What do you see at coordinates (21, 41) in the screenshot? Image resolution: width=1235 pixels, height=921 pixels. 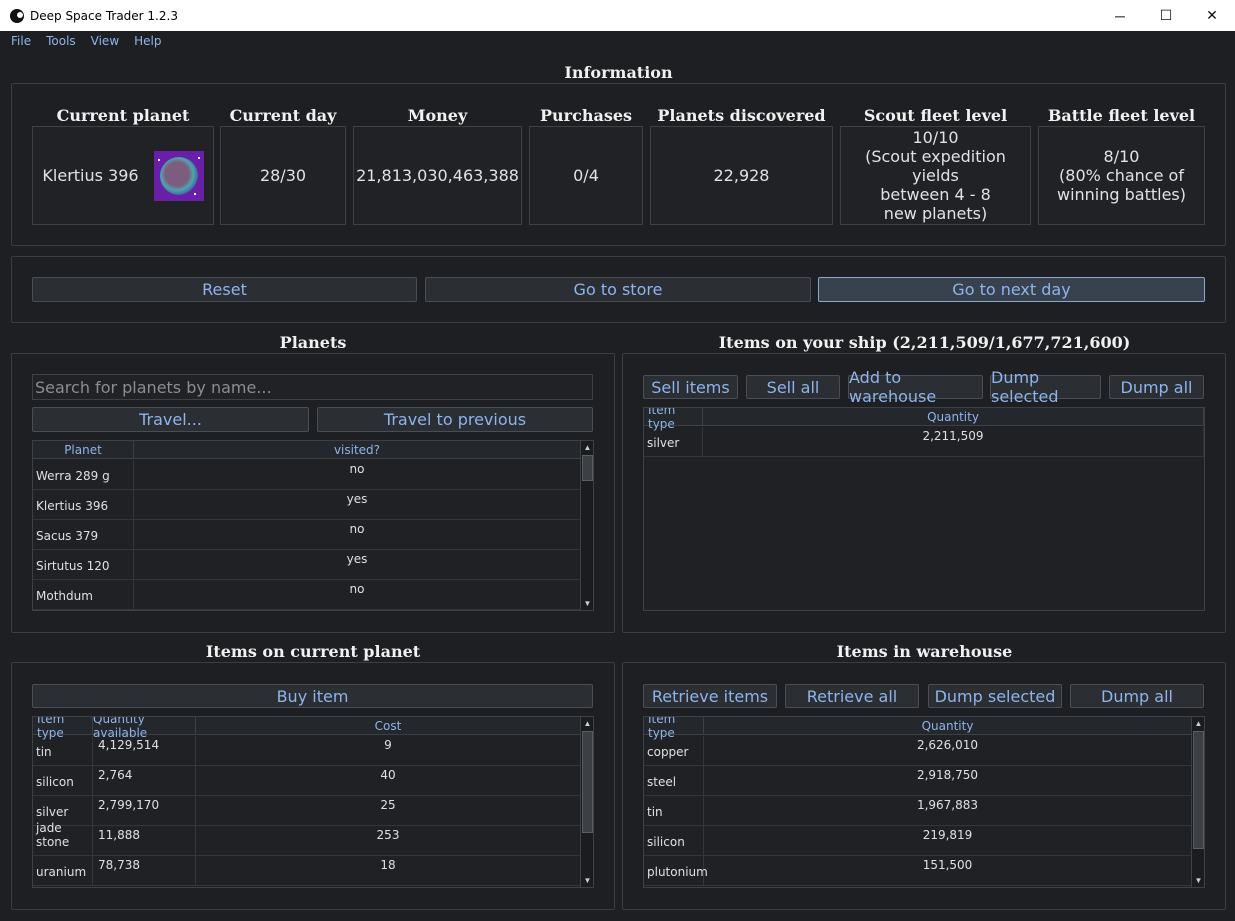 I see `menu-file: File` at bounding box center [21, 41].